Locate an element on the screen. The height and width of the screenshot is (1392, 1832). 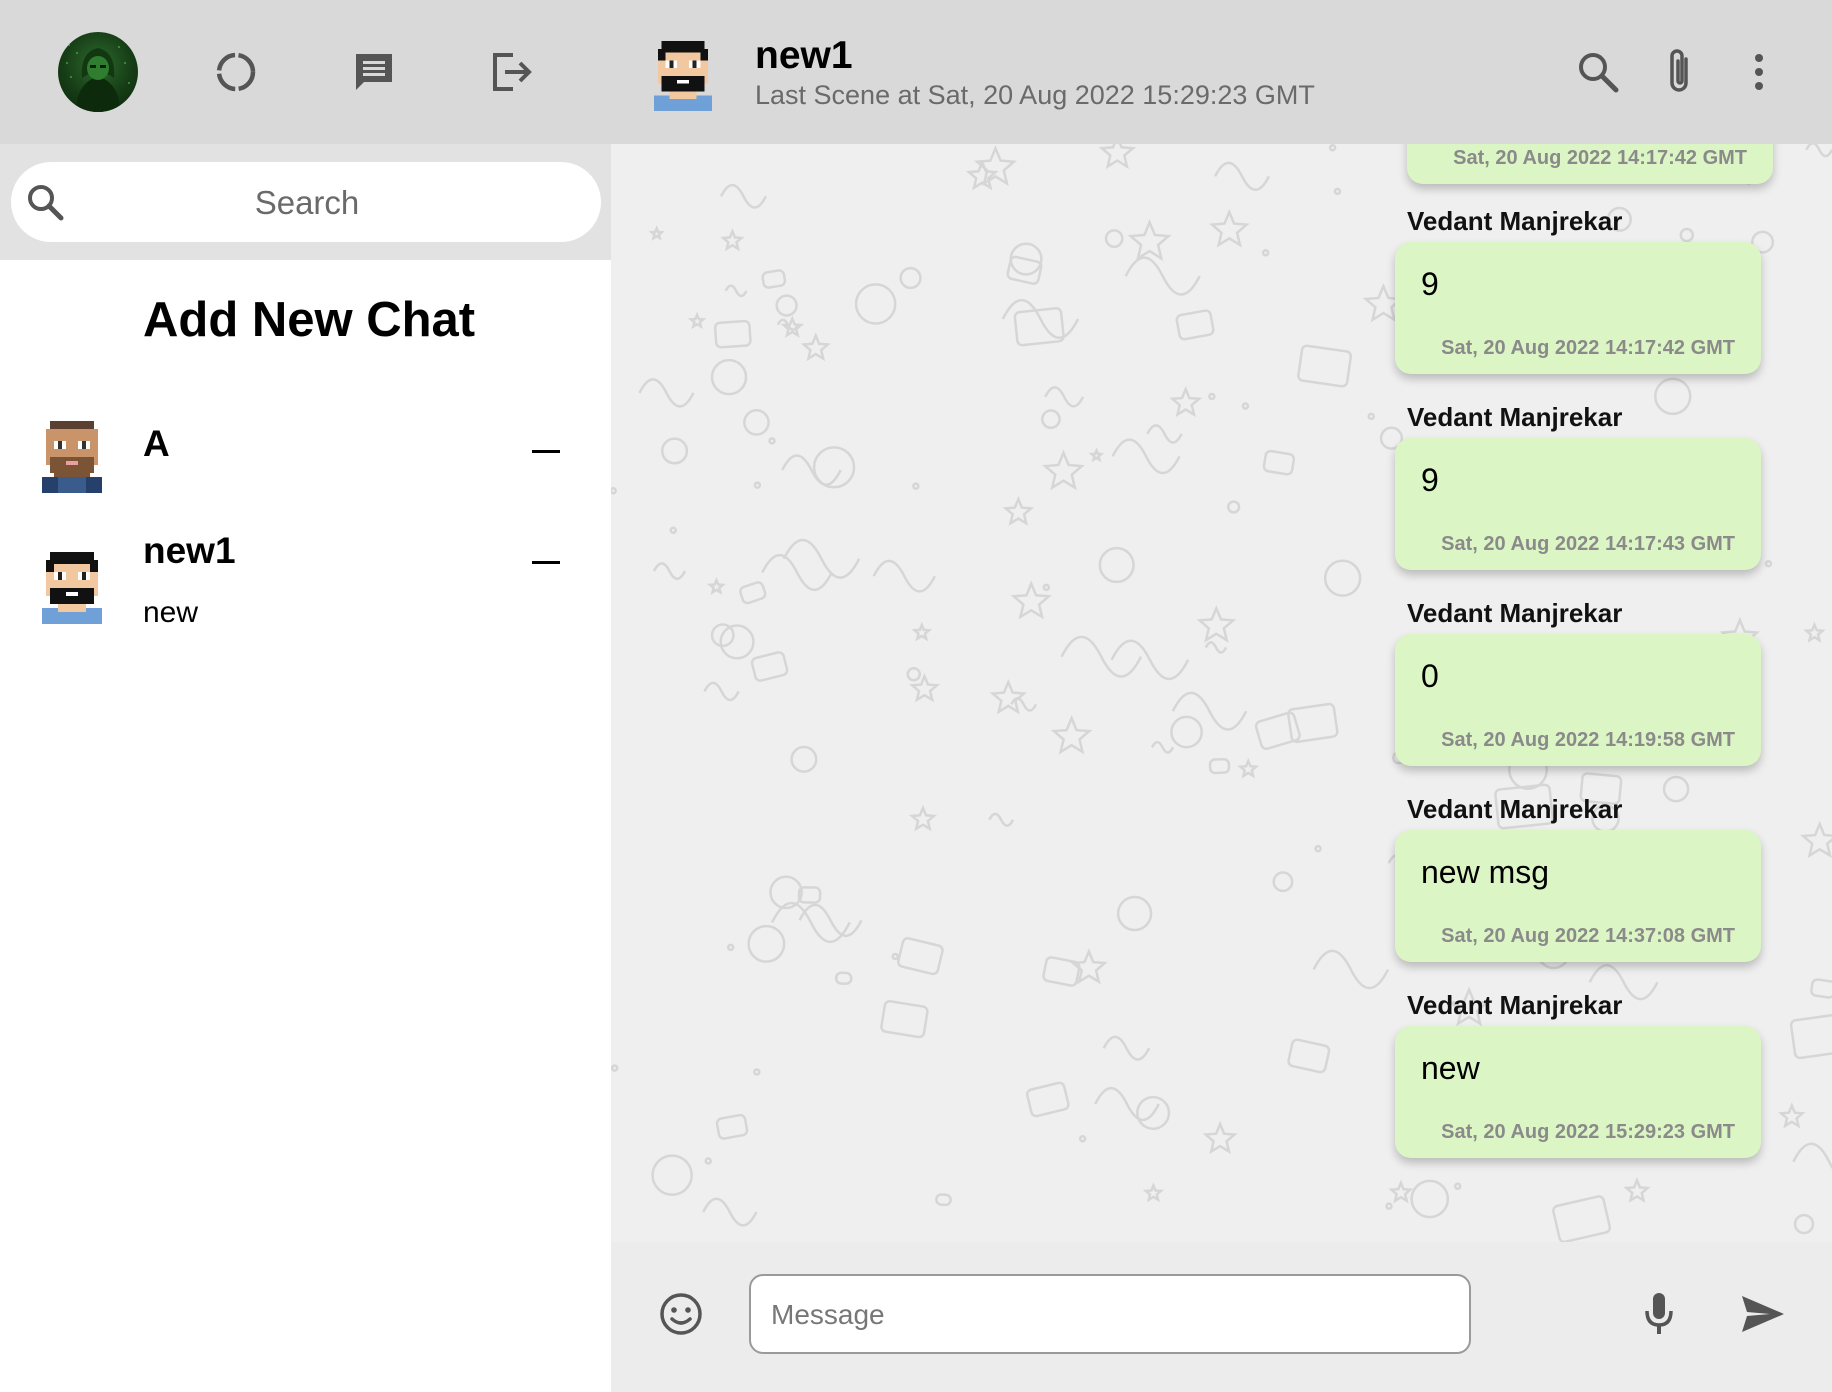
sidebar-header is located at coordinates (305, 72).